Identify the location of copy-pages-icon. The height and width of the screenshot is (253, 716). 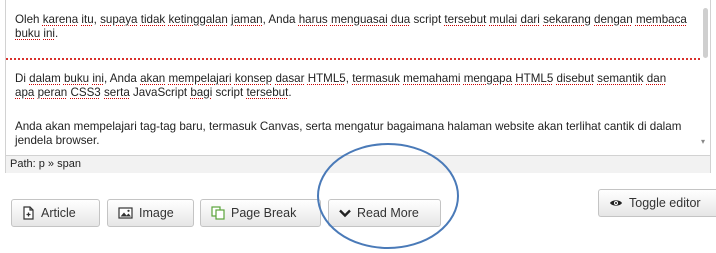
(218, 213).